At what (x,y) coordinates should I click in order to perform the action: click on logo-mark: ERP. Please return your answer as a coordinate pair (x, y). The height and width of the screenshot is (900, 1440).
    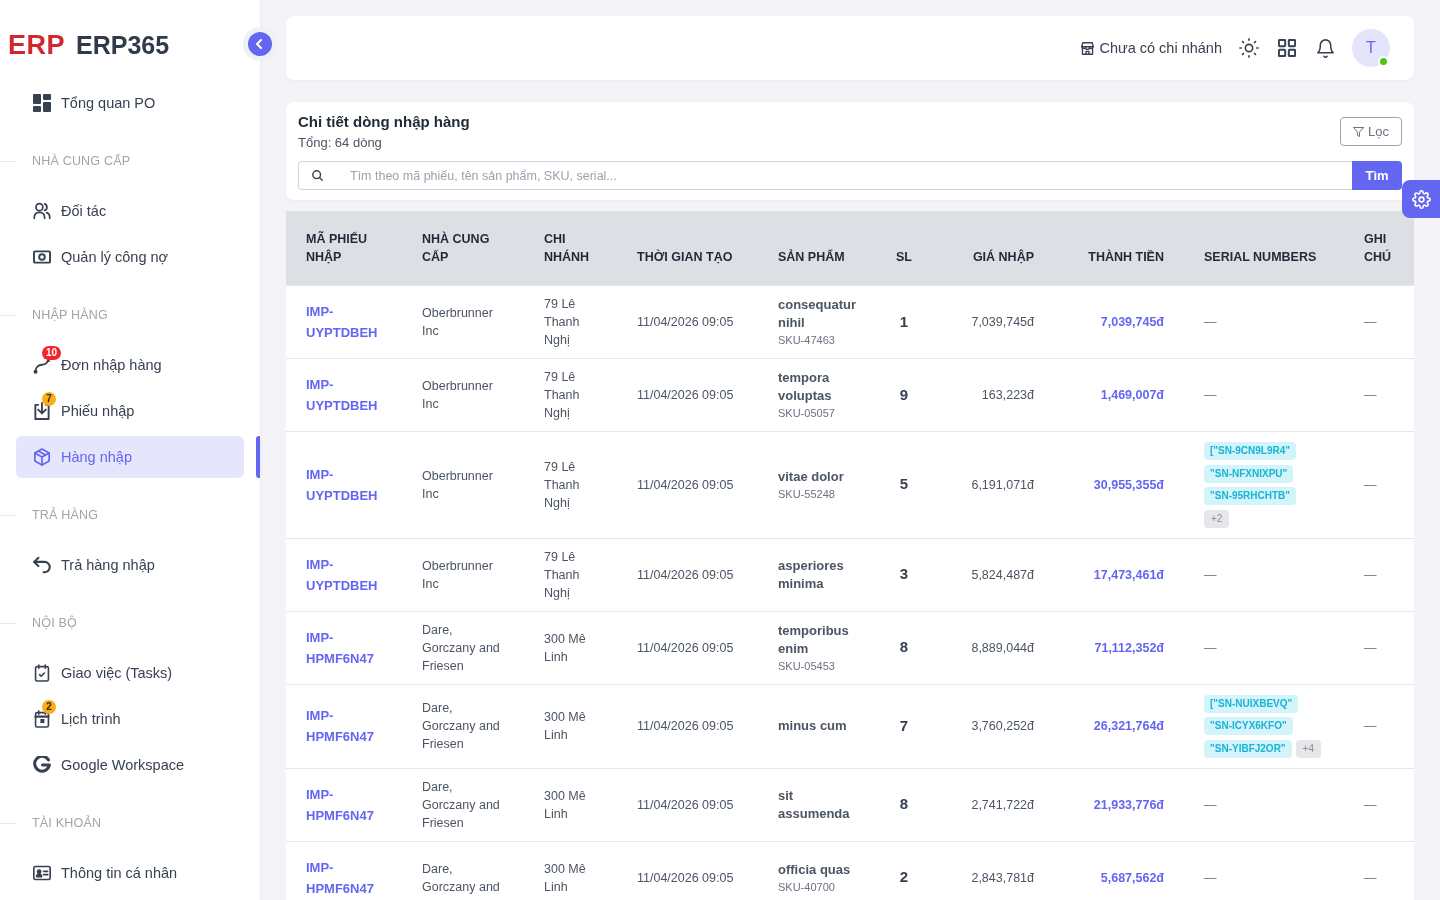
    Looking at the image, I should click on (37, 45).